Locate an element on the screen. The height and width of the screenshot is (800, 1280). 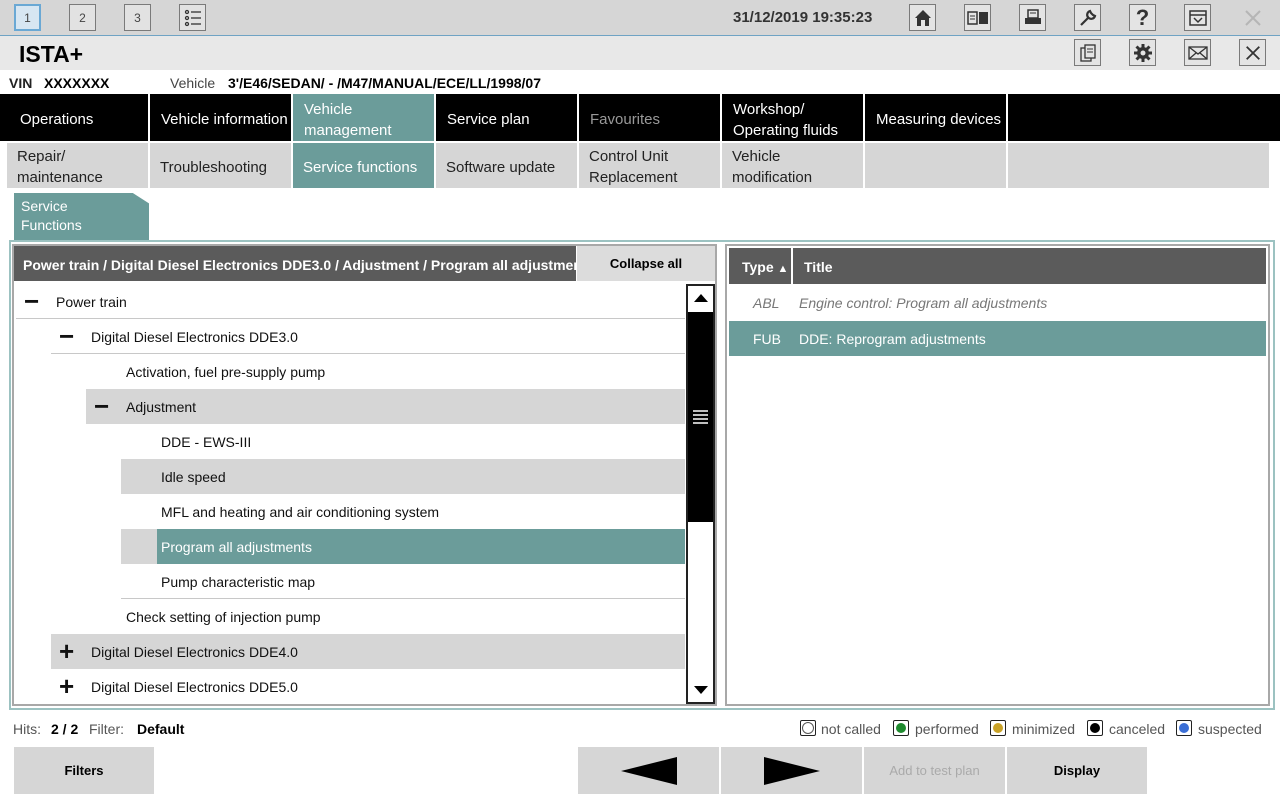
scroll-thumb is located at coordinates (700, 417).